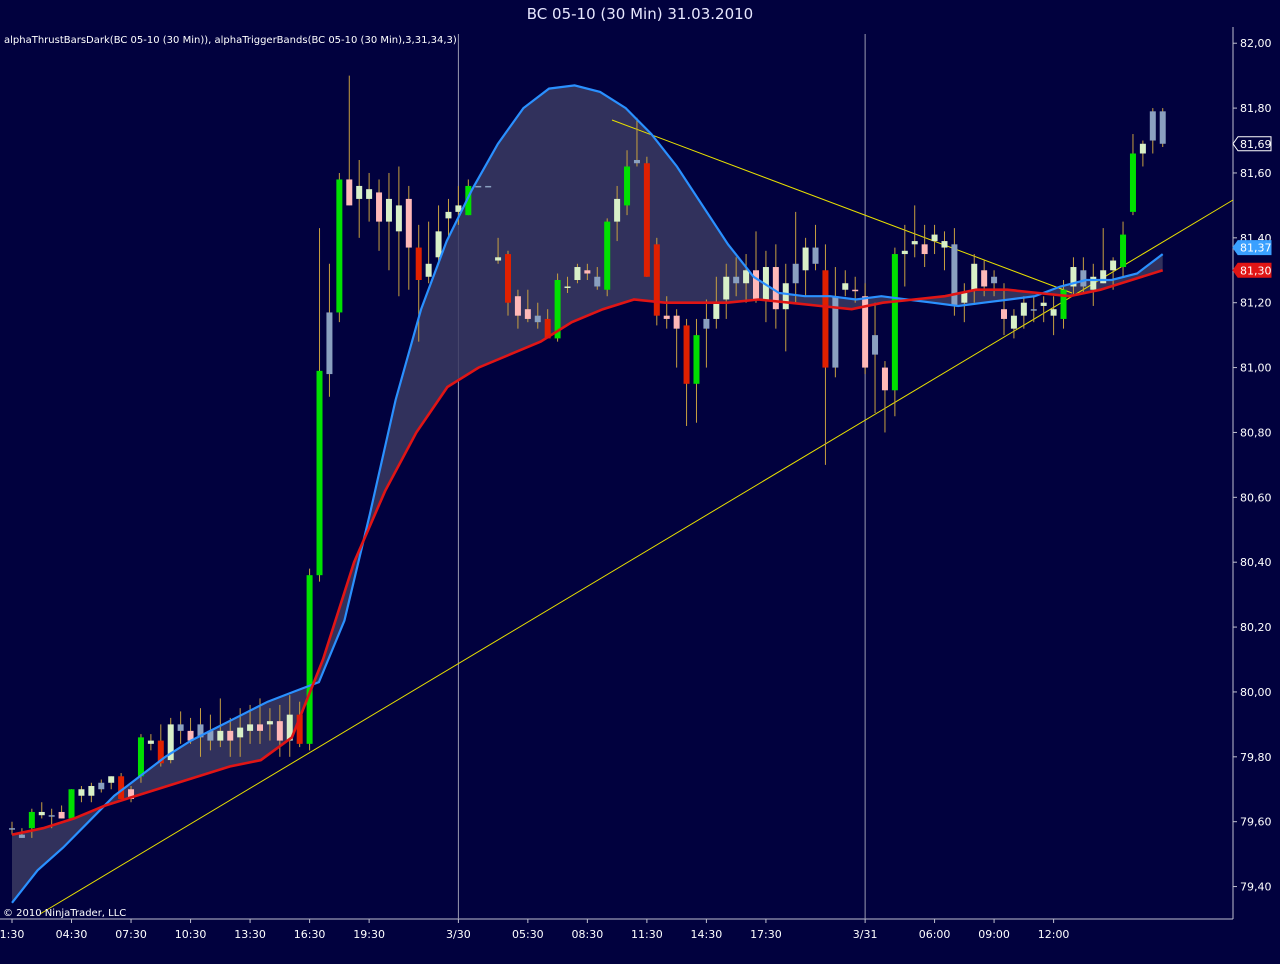 The image size is (1280, 964). Describe the element at coordinates (1256, 887) in the screenshot. I see `price-tick-label: 79,40` at that location.